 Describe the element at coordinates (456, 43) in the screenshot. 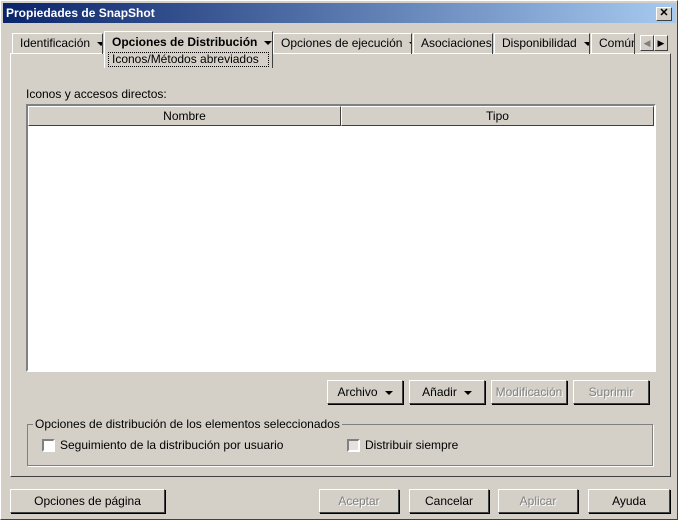

I see `tab-label: Asociaciones` at that location.